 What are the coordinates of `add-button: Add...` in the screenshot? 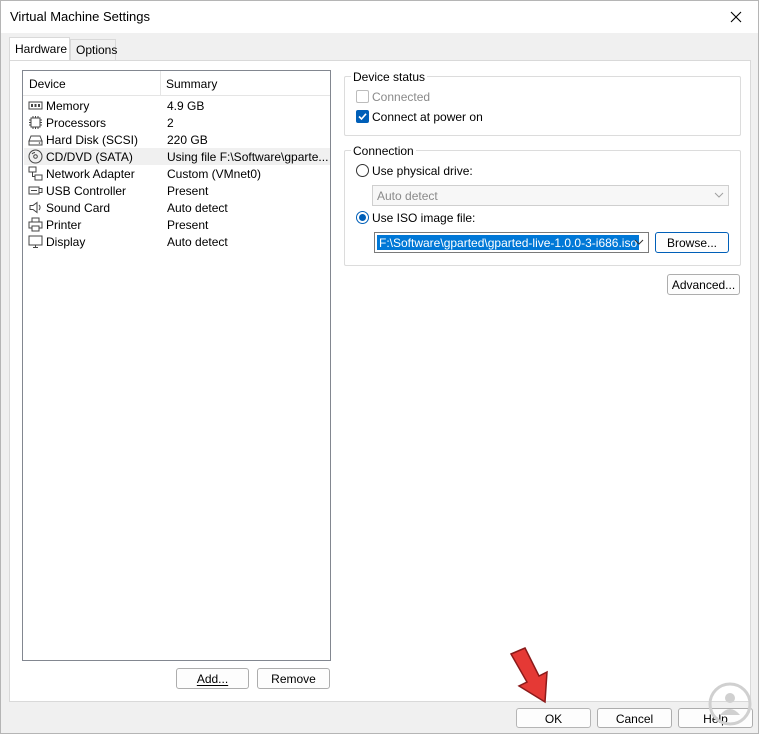 It's located at (212, 678).